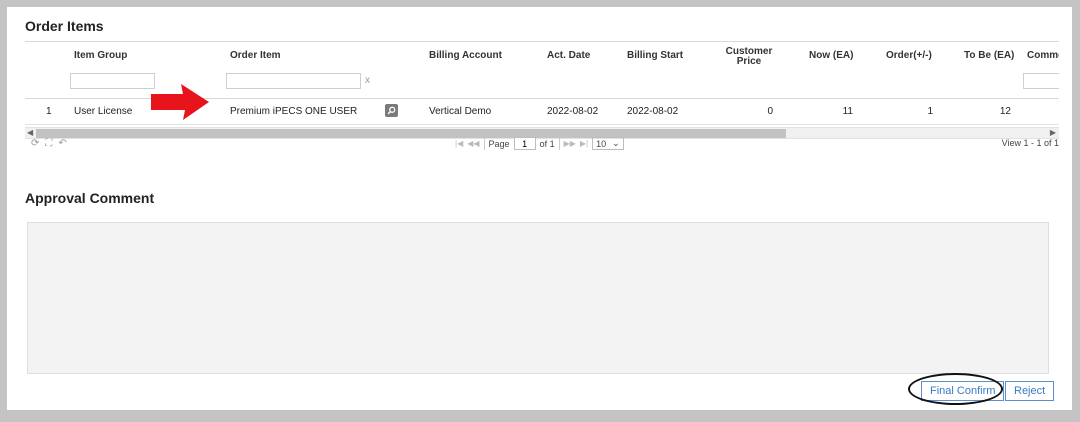 The width and height of the screenshot is (1080, 422). Describe the element at coordinates (459, 143) in the screenshot. I see `first-page-icon: |◀` at that location.